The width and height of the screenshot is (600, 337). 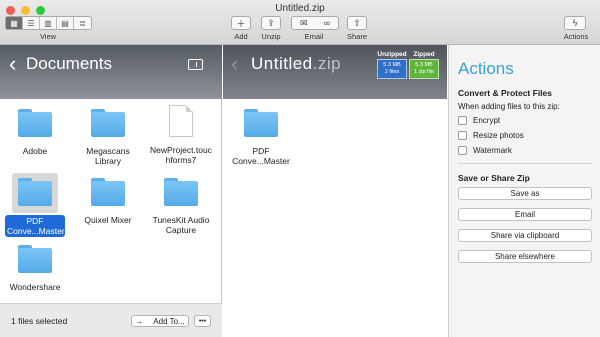 I want to click on zip-extension: .zip, so click(x=327, y=63).